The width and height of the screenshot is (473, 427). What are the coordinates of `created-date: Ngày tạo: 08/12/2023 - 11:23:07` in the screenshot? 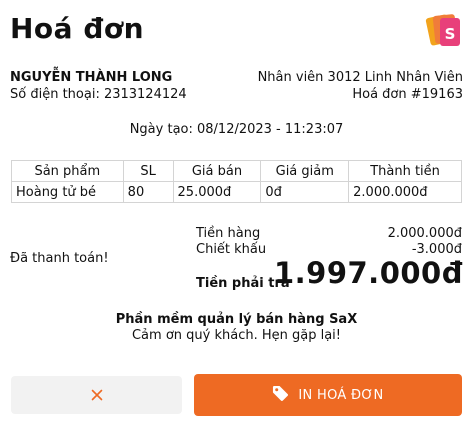 It's located at (236, 129).